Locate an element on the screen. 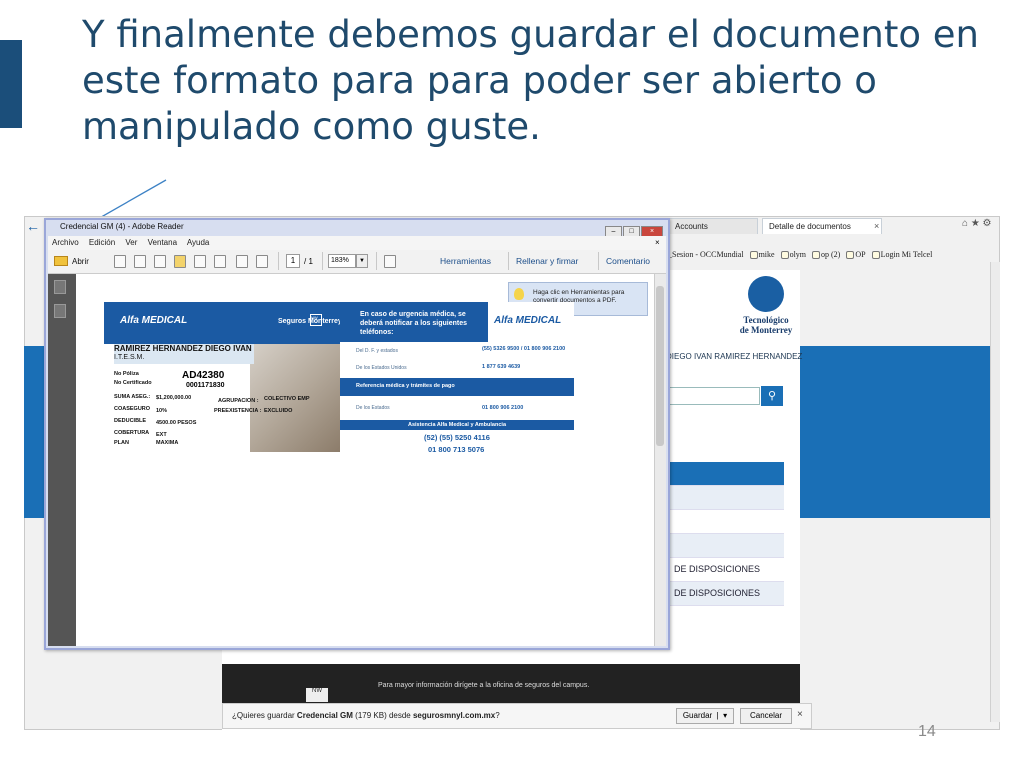 Image resolution: width=1024 pixels, height=768 pixels. plan-value: MAXIMA is located at coordinates (167, 443).